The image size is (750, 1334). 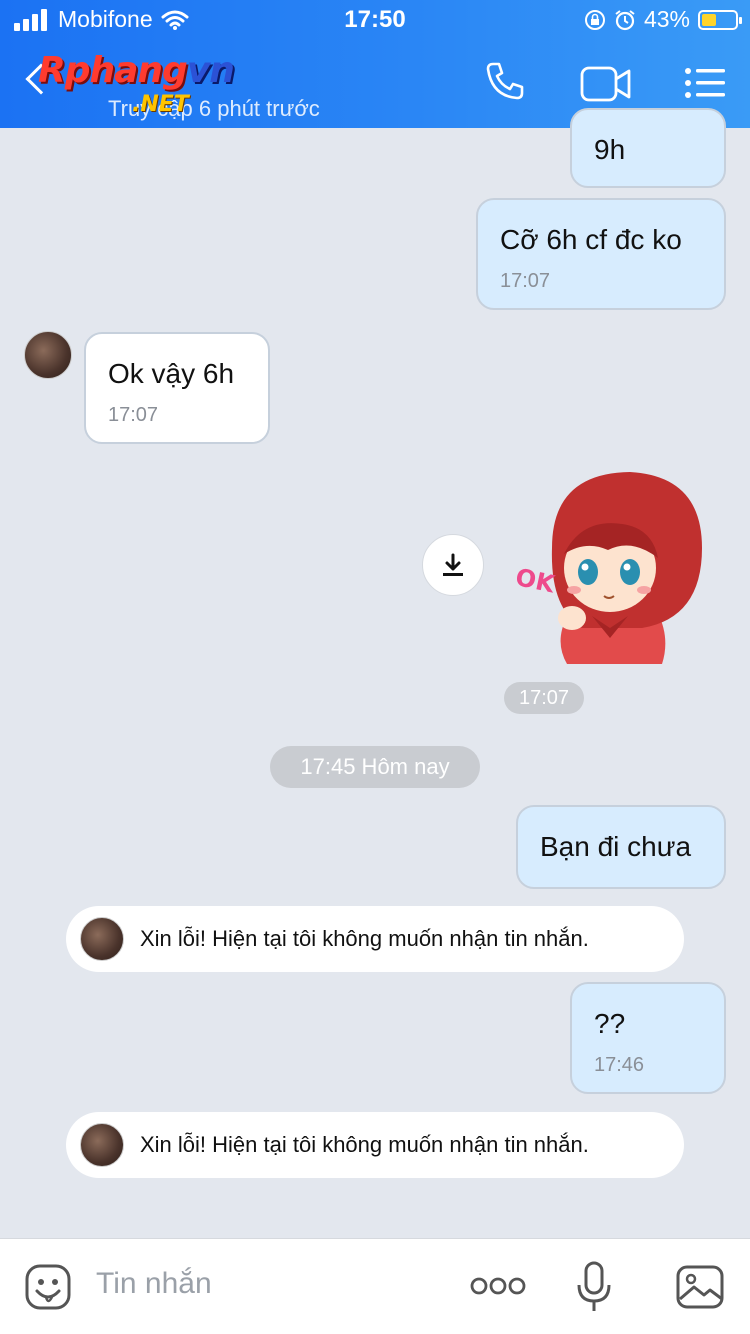 I want to click on battery-icon, so click(x=720, y=19).